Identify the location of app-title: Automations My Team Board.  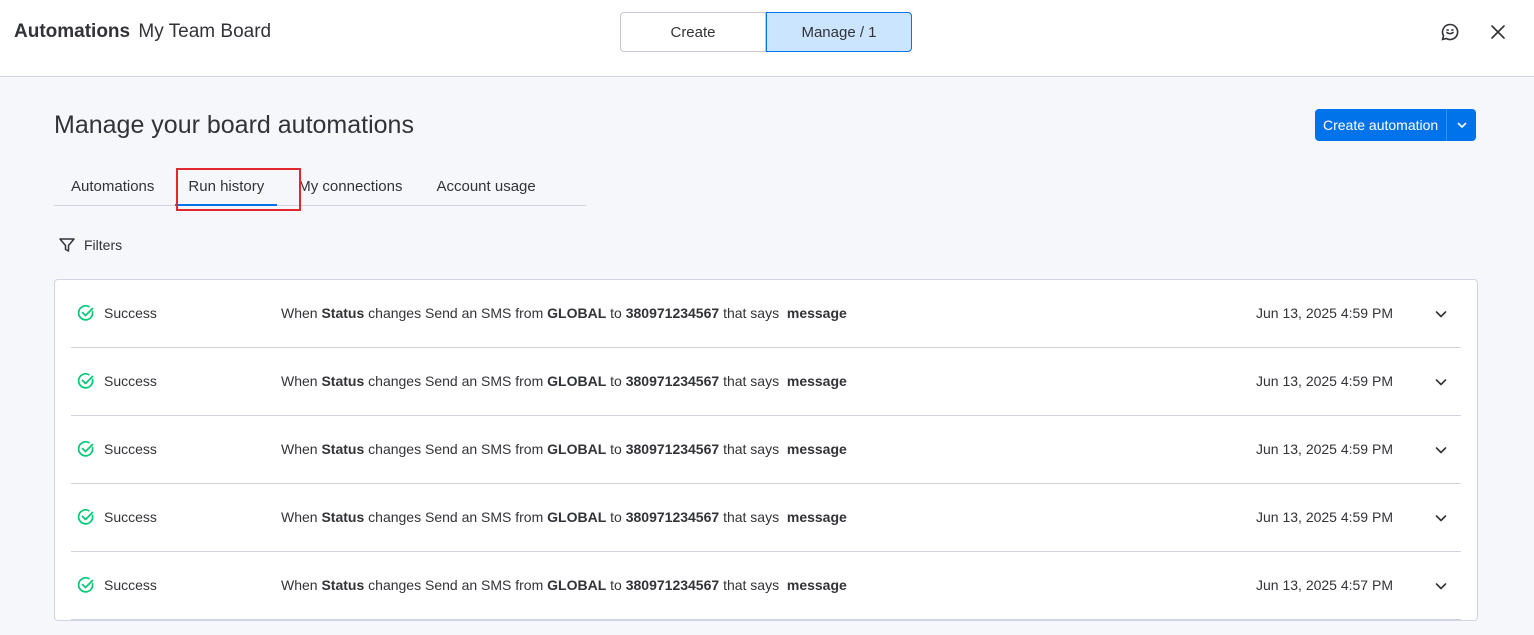
(142, 32).